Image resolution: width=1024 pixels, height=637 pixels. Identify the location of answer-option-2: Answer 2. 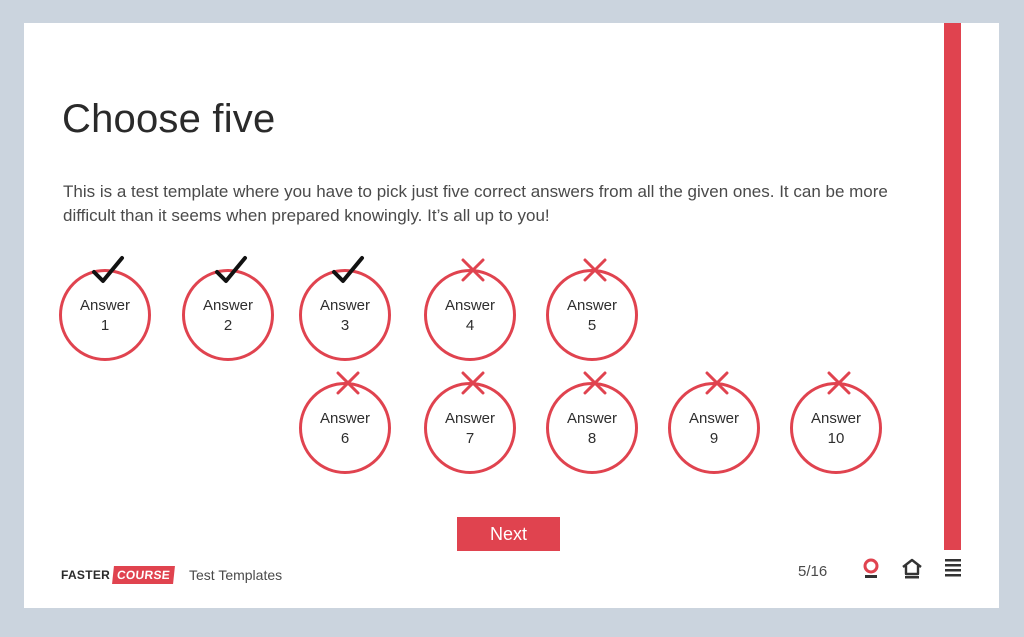
(228, 308).